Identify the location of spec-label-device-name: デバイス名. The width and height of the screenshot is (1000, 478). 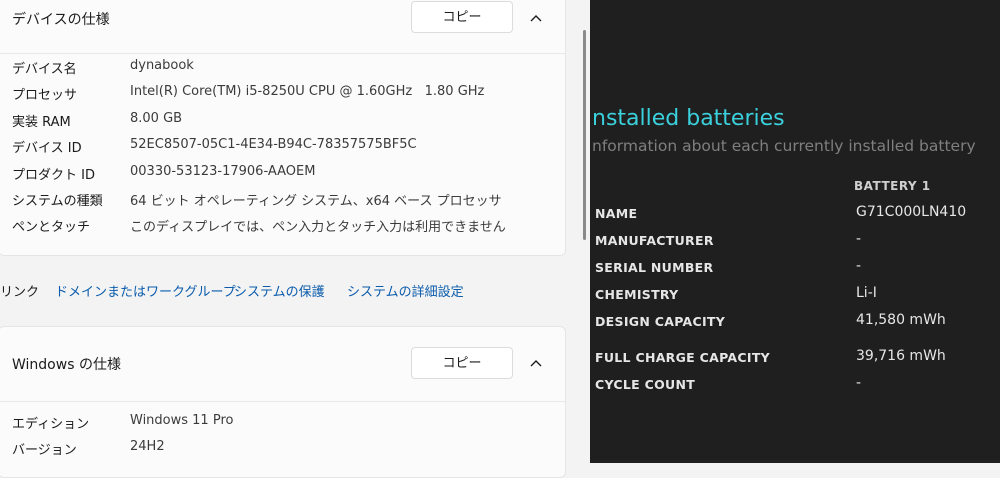
(44, 69).